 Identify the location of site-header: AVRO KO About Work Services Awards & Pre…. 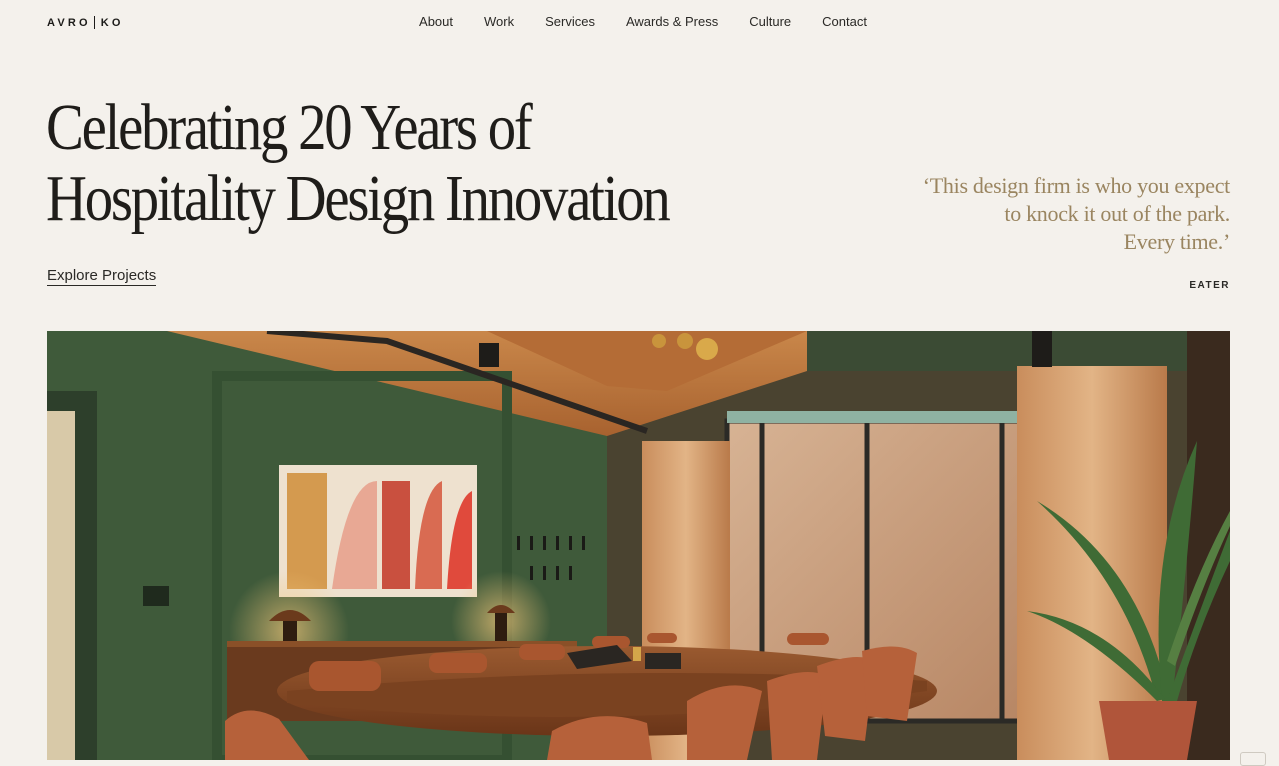
(639, 22).